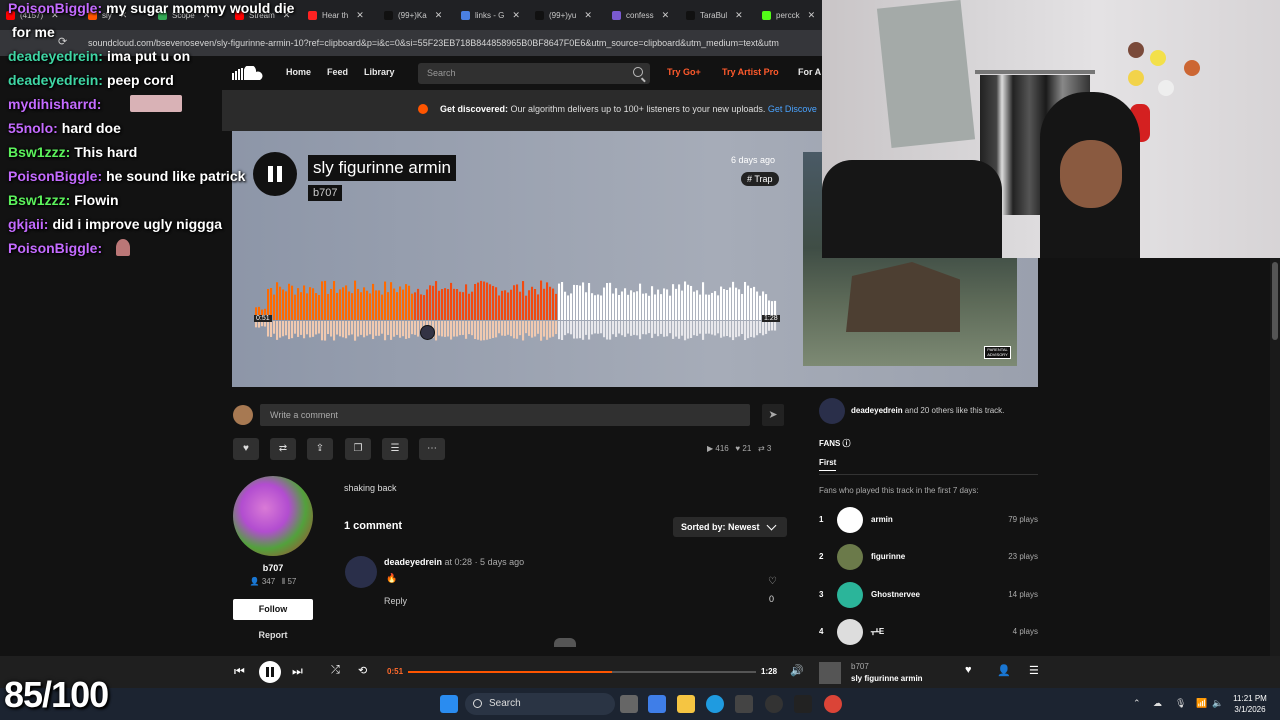 Image resolution: width=1280 pixels, height=720 pixels. Describe the element at coordinates (882, 519) in the screenshot. I see `fan-name: armin` at that location.